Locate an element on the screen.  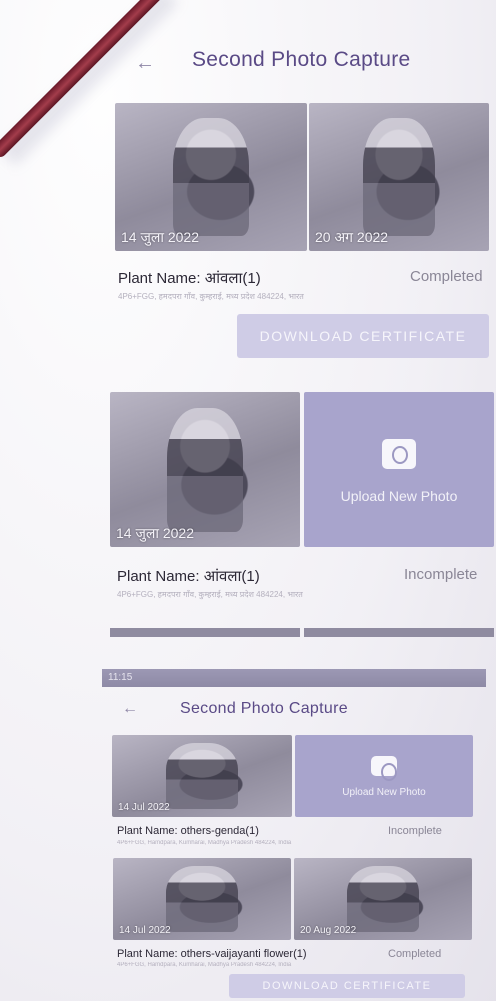
plant-name: Plant Name: others-vaijayanti flower(1) is located at coordinates (212, 954).